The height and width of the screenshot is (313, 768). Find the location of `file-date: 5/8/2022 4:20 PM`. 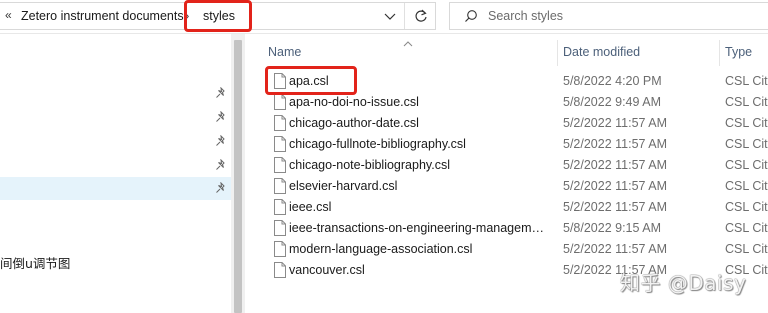

file-date: 5/8/2022 4:20 PM is located at coordinates (612, 81).